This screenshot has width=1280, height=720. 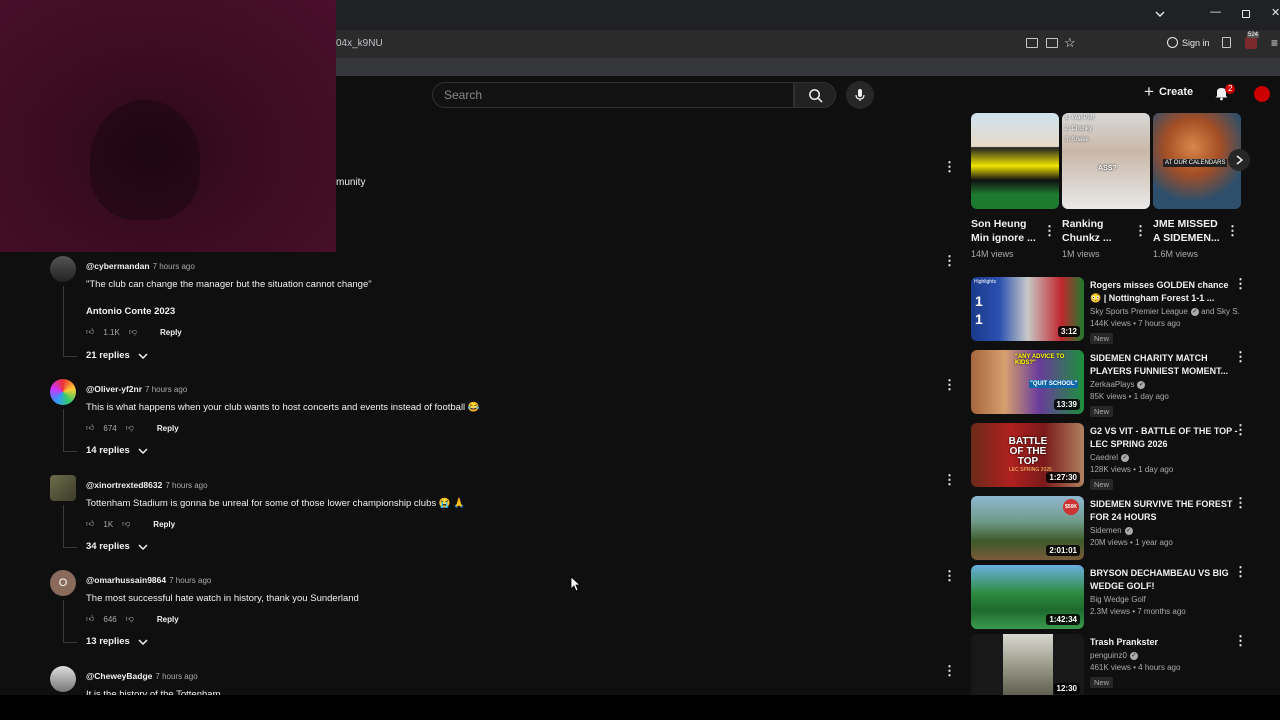 I want to click on sign-in-button: Sign in, so click(x=1196, y=43).